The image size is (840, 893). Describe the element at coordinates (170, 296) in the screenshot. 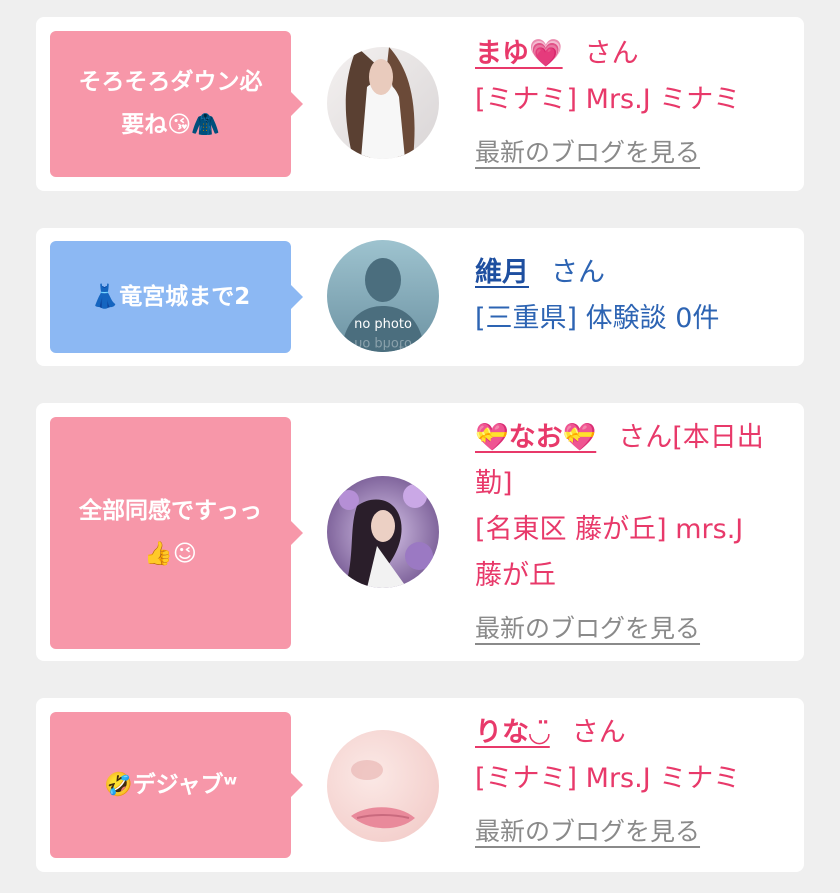

I see `message-text: 👗竜宮城まで2` at that location.